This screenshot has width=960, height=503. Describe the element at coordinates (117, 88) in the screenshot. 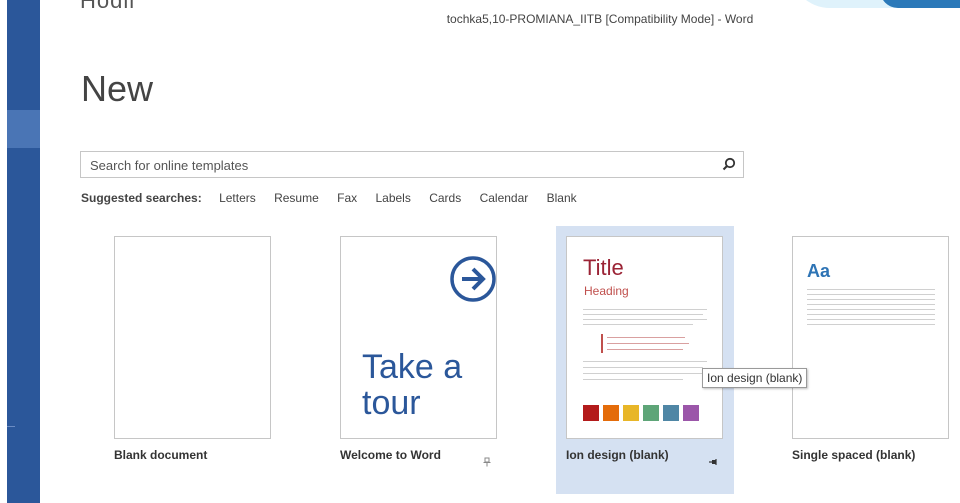

I see `page-title: New` at that location.